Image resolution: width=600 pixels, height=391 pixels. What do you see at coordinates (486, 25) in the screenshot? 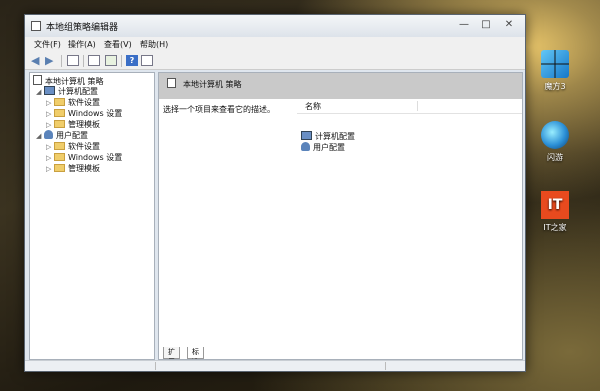
I see `maximize-button: □` at bounding box center [486, 25].